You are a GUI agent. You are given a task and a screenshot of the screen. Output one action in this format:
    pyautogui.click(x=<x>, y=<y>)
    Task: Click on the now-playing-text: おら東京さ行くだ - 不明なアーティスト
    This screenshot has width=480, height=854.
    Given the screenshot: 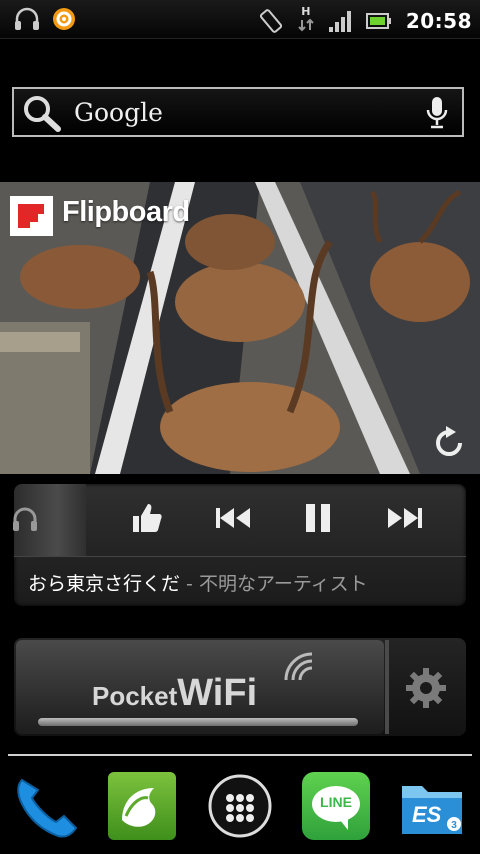 What is the action you would take?
    pyautogui.click(x=198, y=582)
    